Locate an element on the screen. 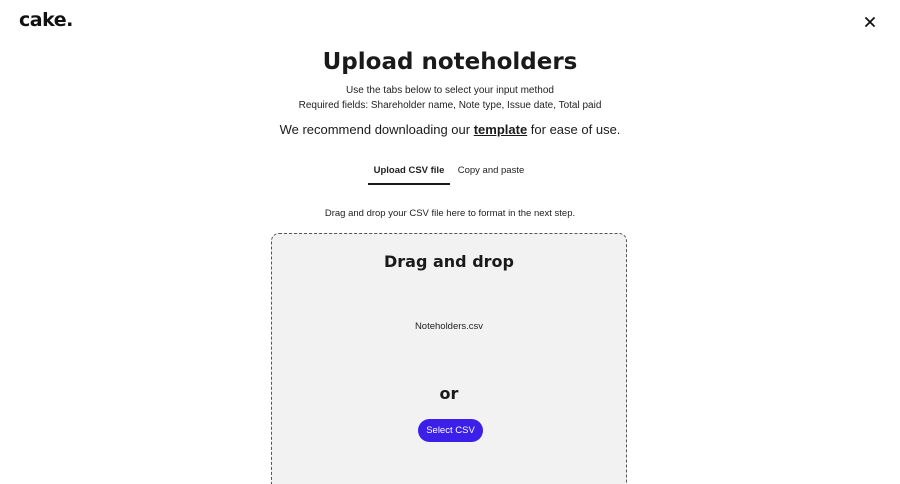 The height and width of the screenshot is (484, 900). cake-logo: cake. is located at coordinates (46, 20).